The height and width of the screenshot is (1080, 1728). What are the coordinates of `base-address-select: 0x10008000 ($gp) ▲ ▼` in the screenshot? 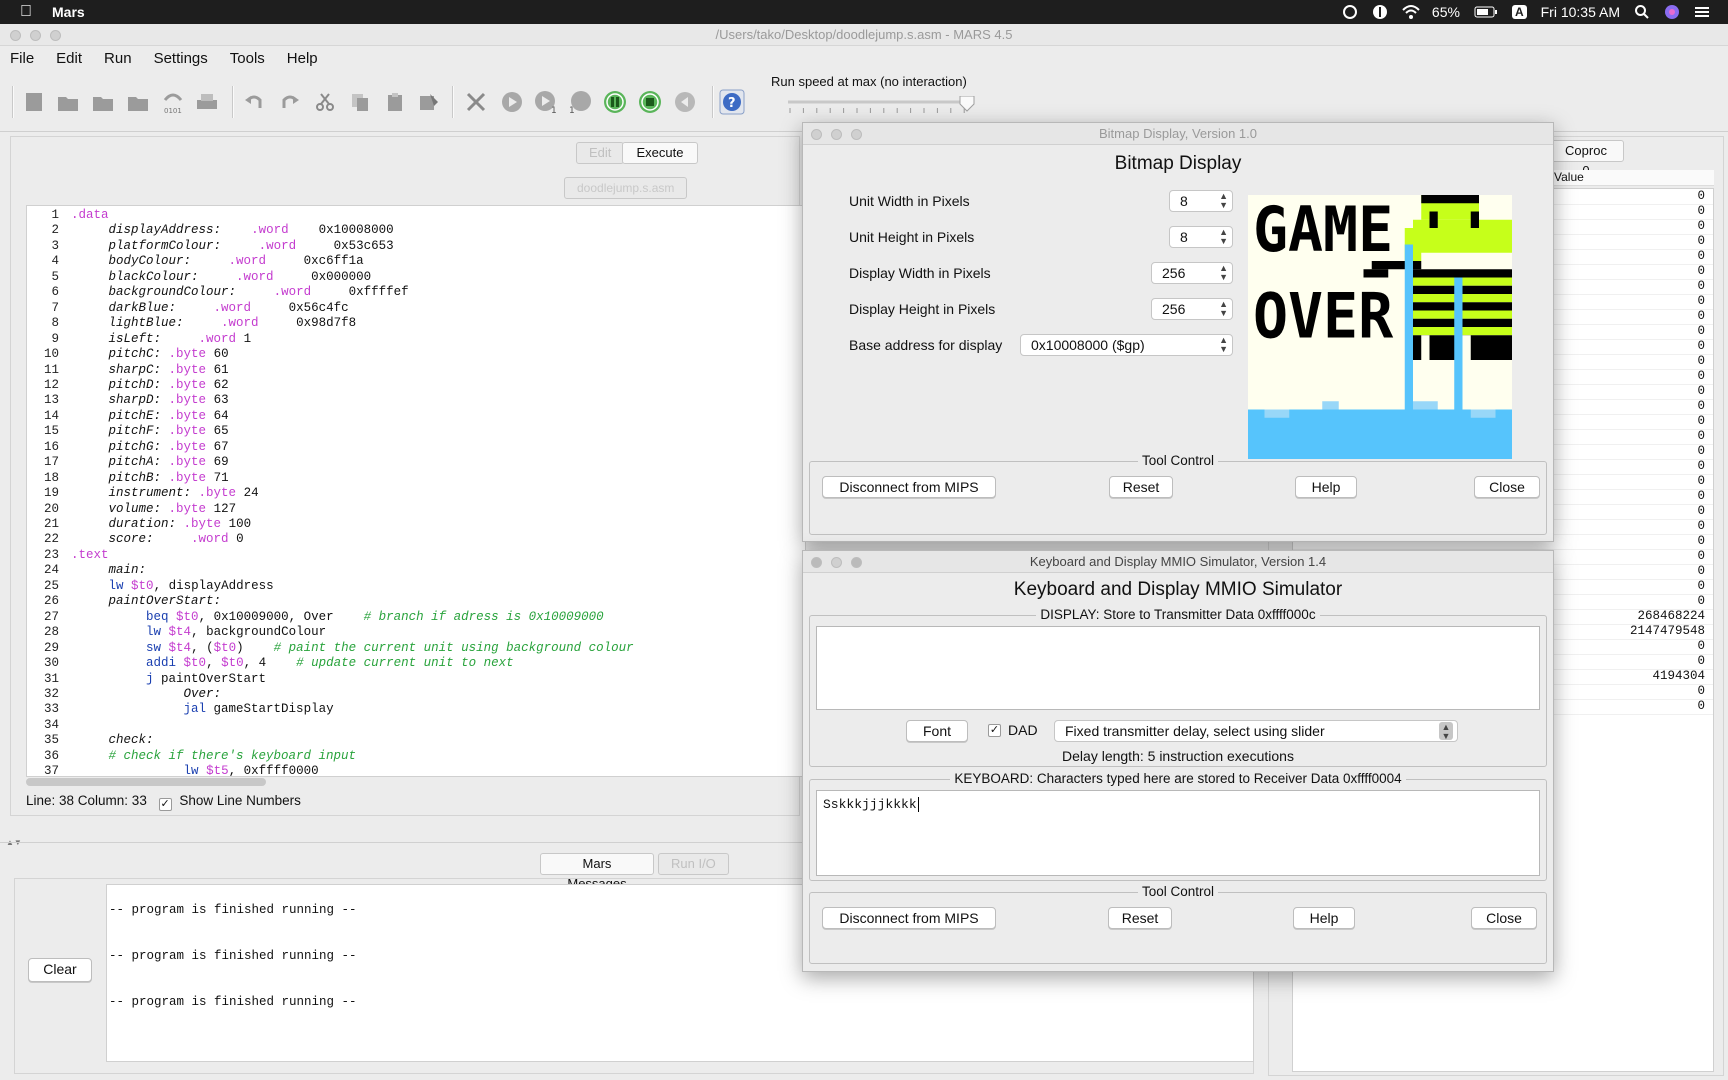 It's located at (1126, 345).